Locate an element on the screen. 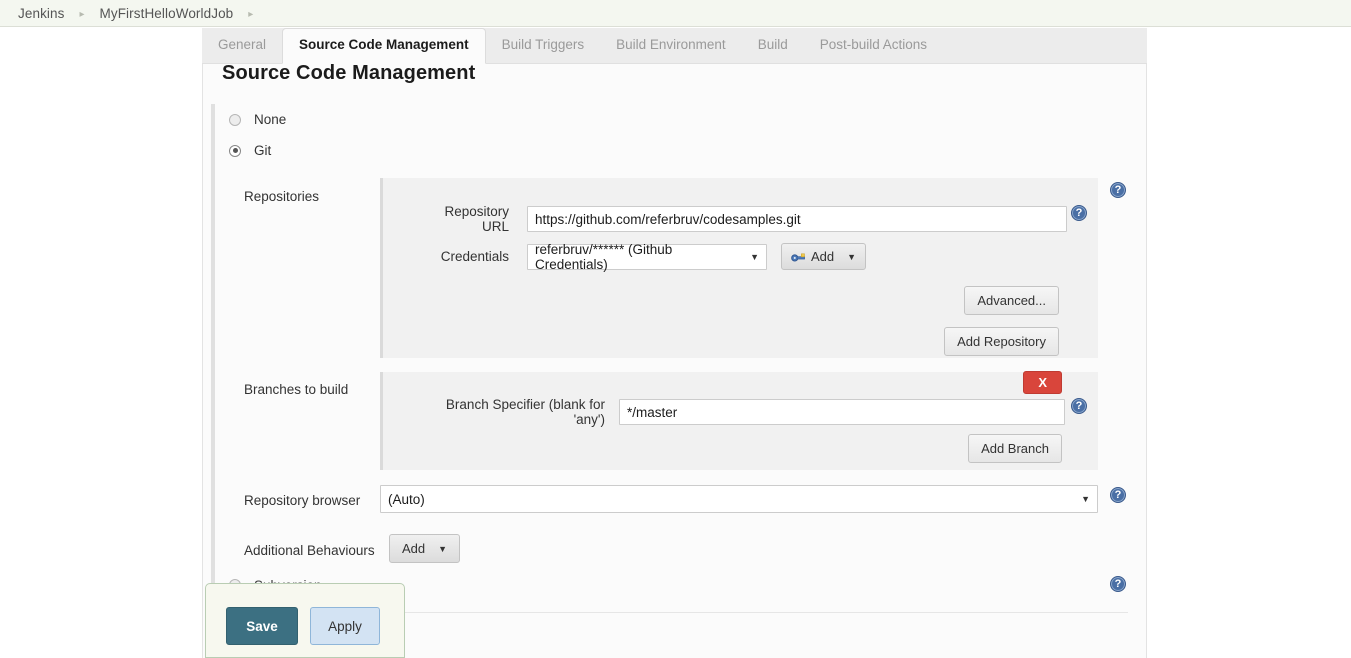 This screenshot has height=658, width=1351. repository-browser-select: (Auto) ▼ is located at coordinates (739, 499).